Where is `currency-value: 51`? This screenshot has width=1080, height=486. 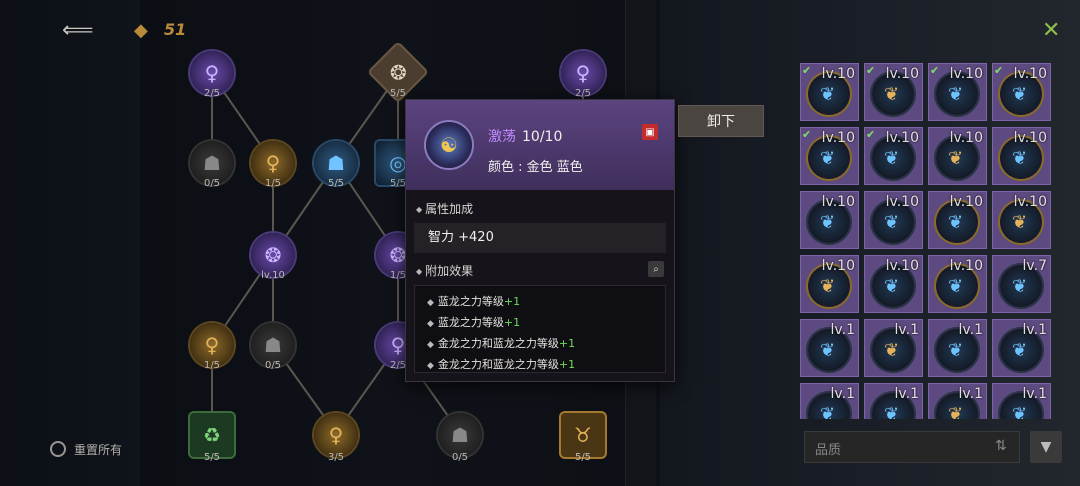
currency-value: 51 is located at coordinates (175, 29).